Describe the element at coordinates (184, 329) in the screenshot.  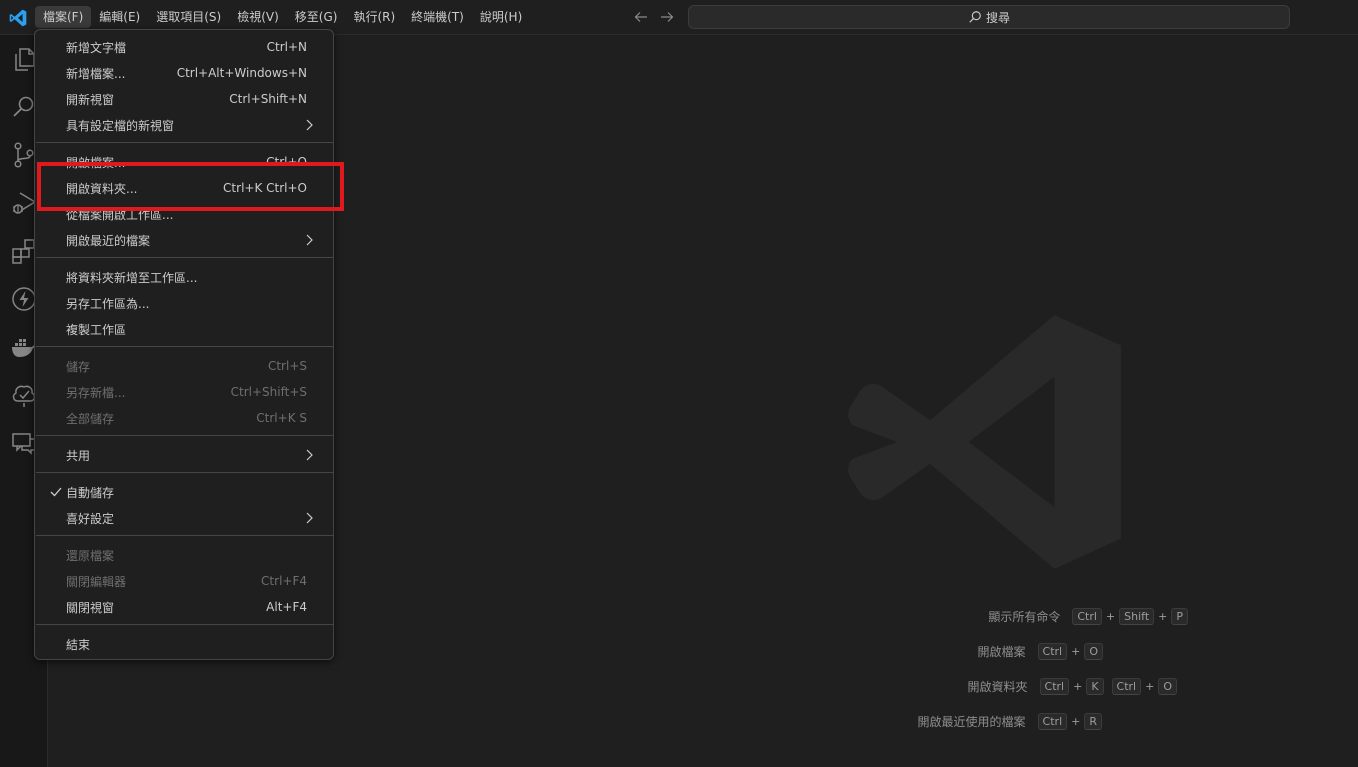
I see `menu-item-duplicate-workspace: 複製工作區` at that location.